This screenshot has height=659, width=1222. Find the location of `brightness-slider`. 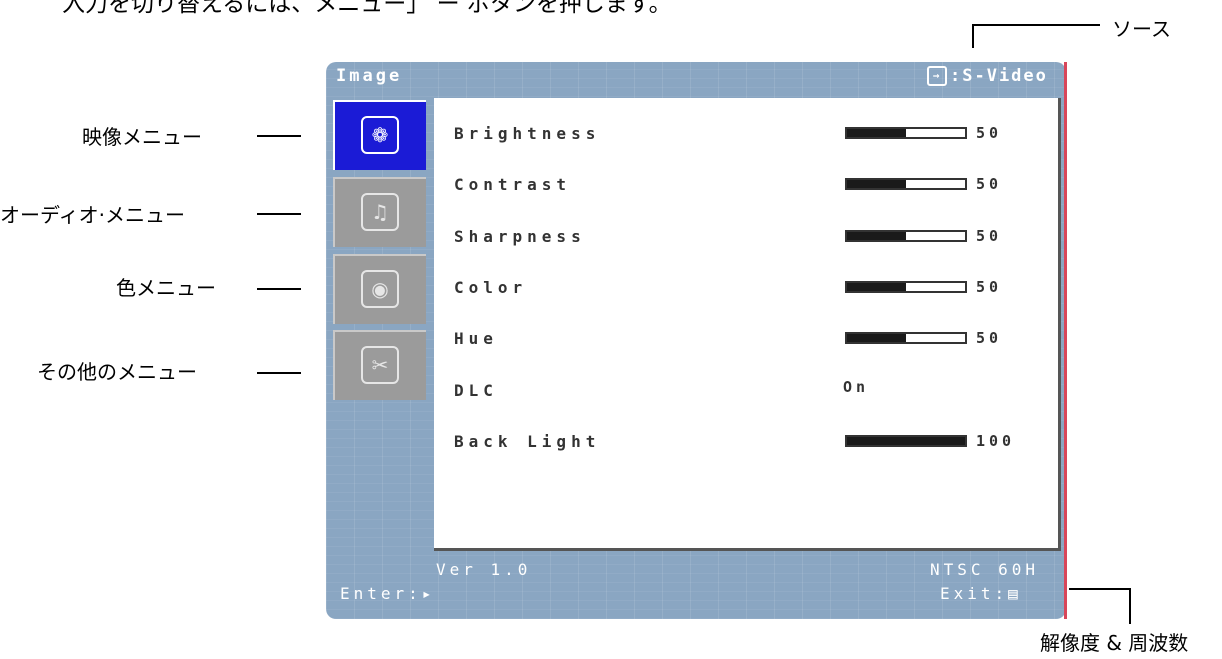

brightness-slider is located at coordinates (906, 133).